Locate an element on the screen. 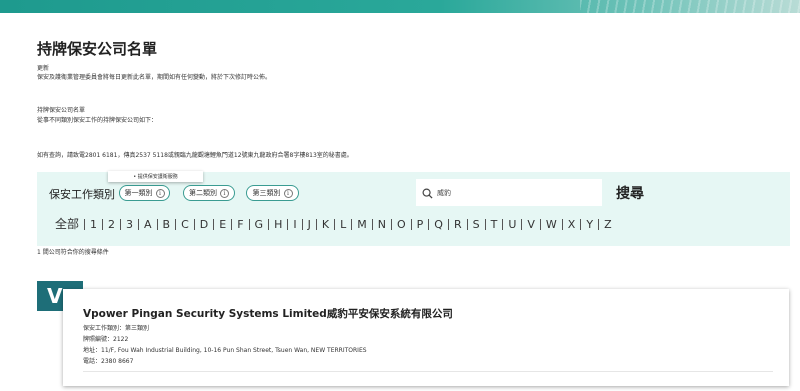 This screenshot has height=391, width=800. update-text: 保安及護衛業管理委員會將每日更新此名單，期間如有任何變動，將於下次修訂時公佈。 is located at coordinates (154, 77).